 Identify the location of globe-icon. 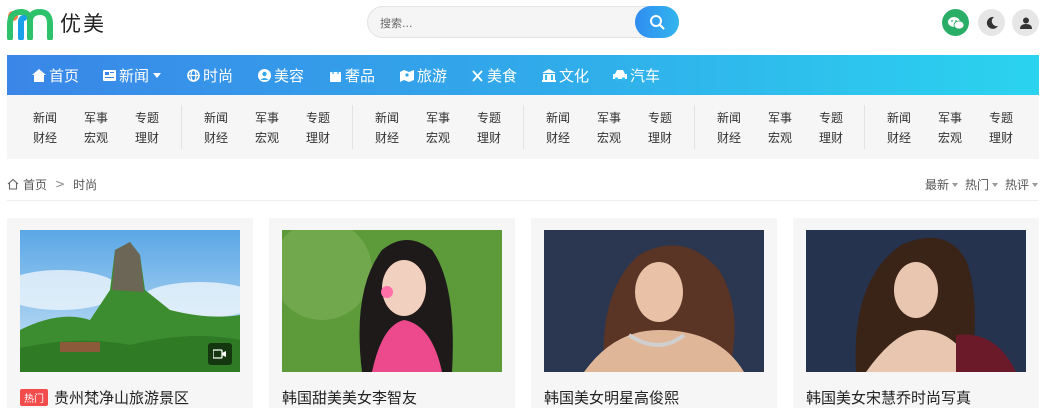
(193, 75).